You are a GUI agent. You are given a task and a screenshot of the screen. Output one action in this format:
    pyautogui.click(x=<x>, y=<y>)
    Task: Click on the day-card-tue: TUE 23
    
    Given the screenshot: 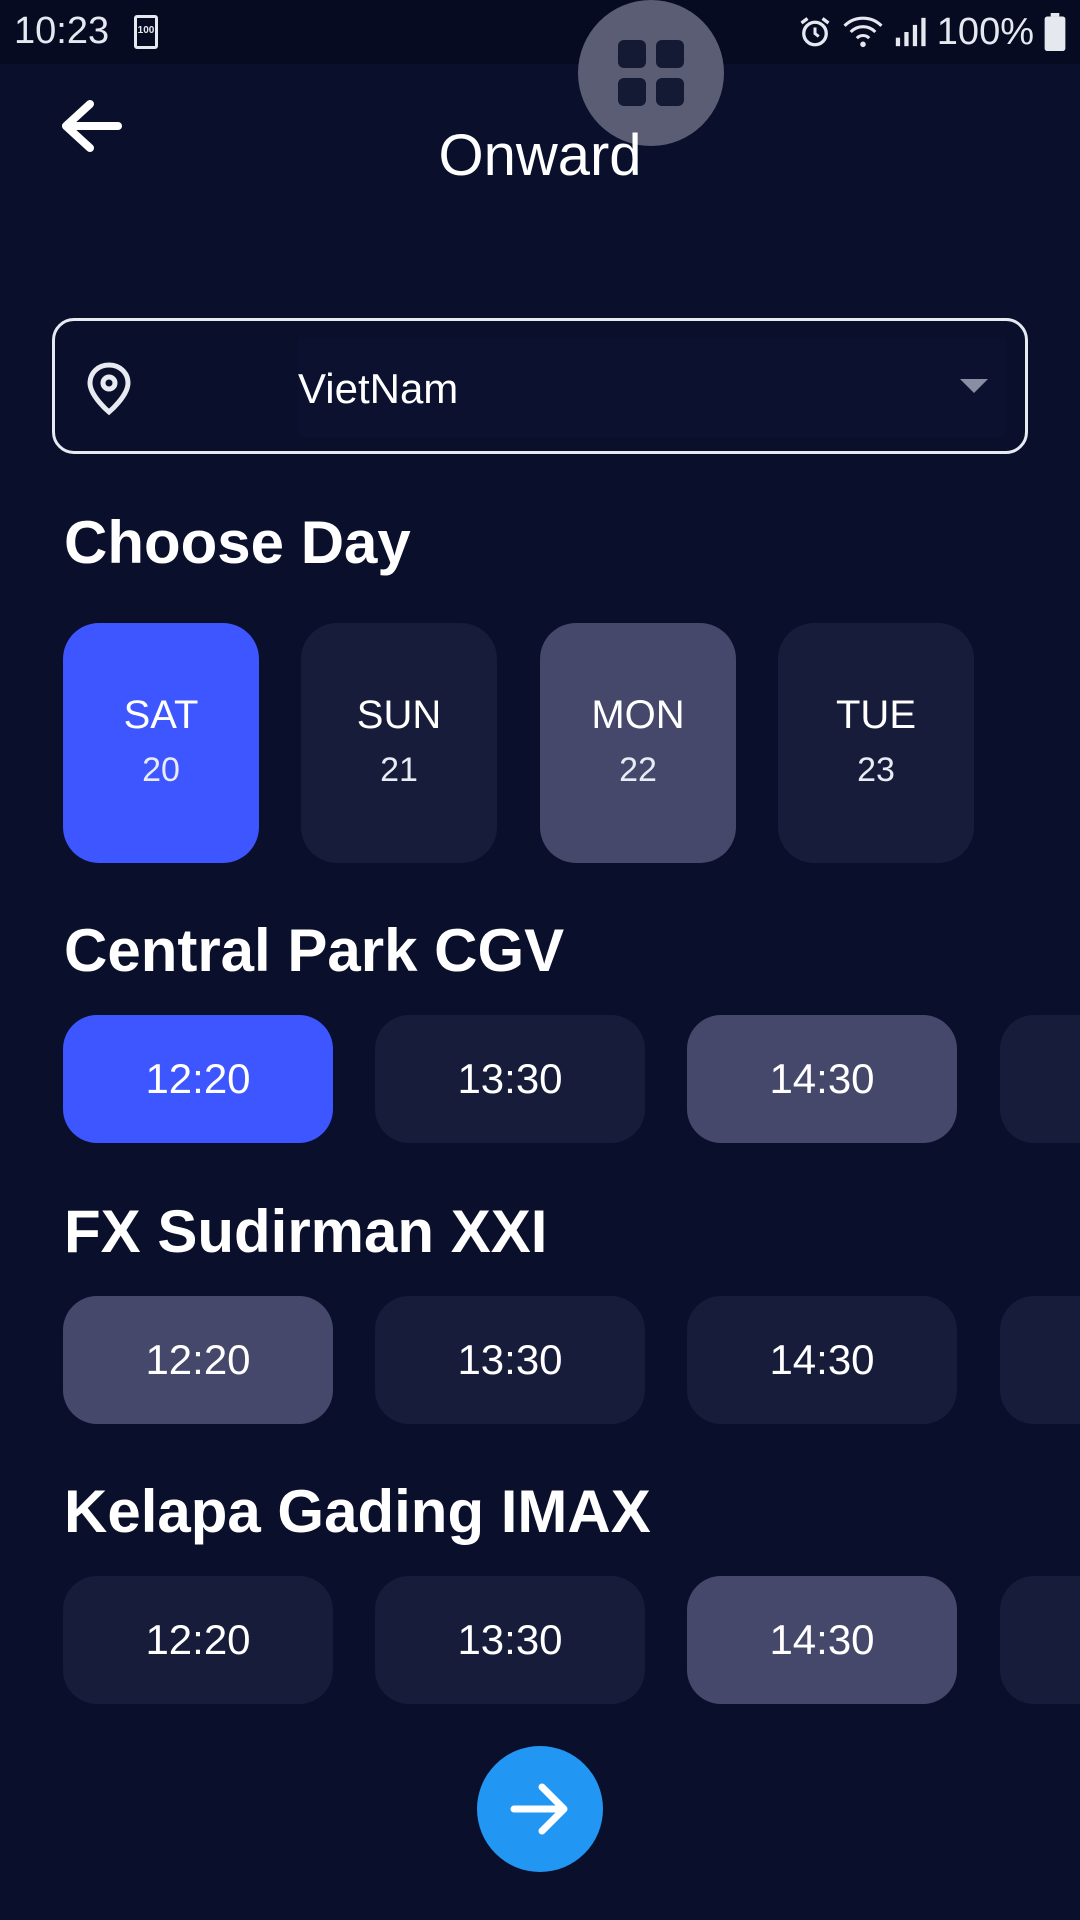 What is the action you would take?
    pyautogui.click(x=876, y=743)
    